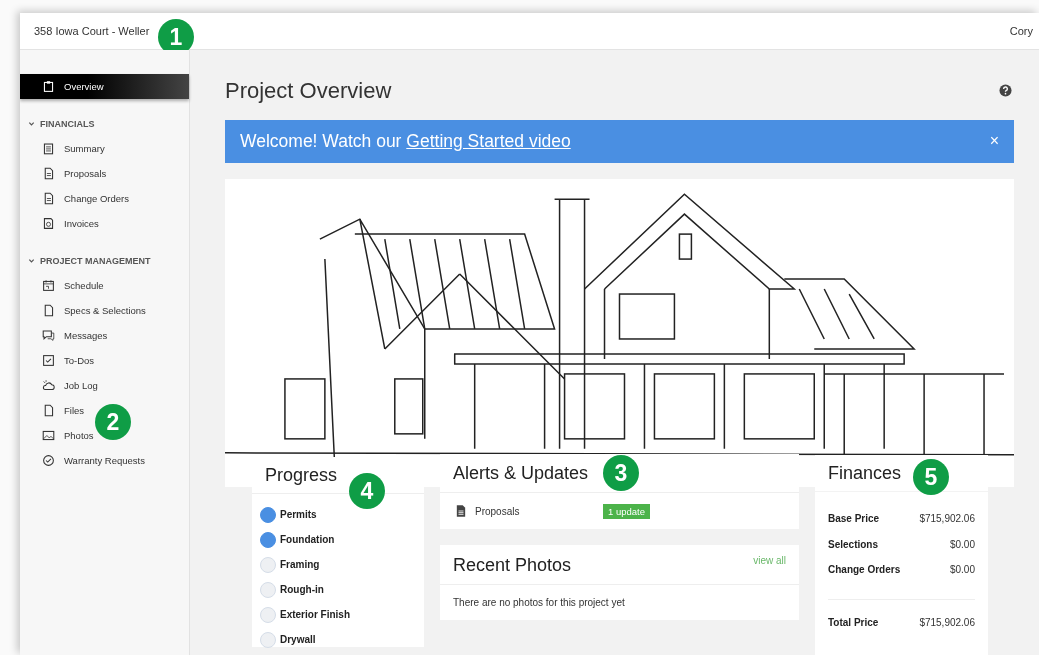 Image resolution: width=1039 pixels, height=655 pixels. What do you see at coordinates (300, 564) in the screenshot?
I see `step-label: Framing` at bounding box center [300, 564].